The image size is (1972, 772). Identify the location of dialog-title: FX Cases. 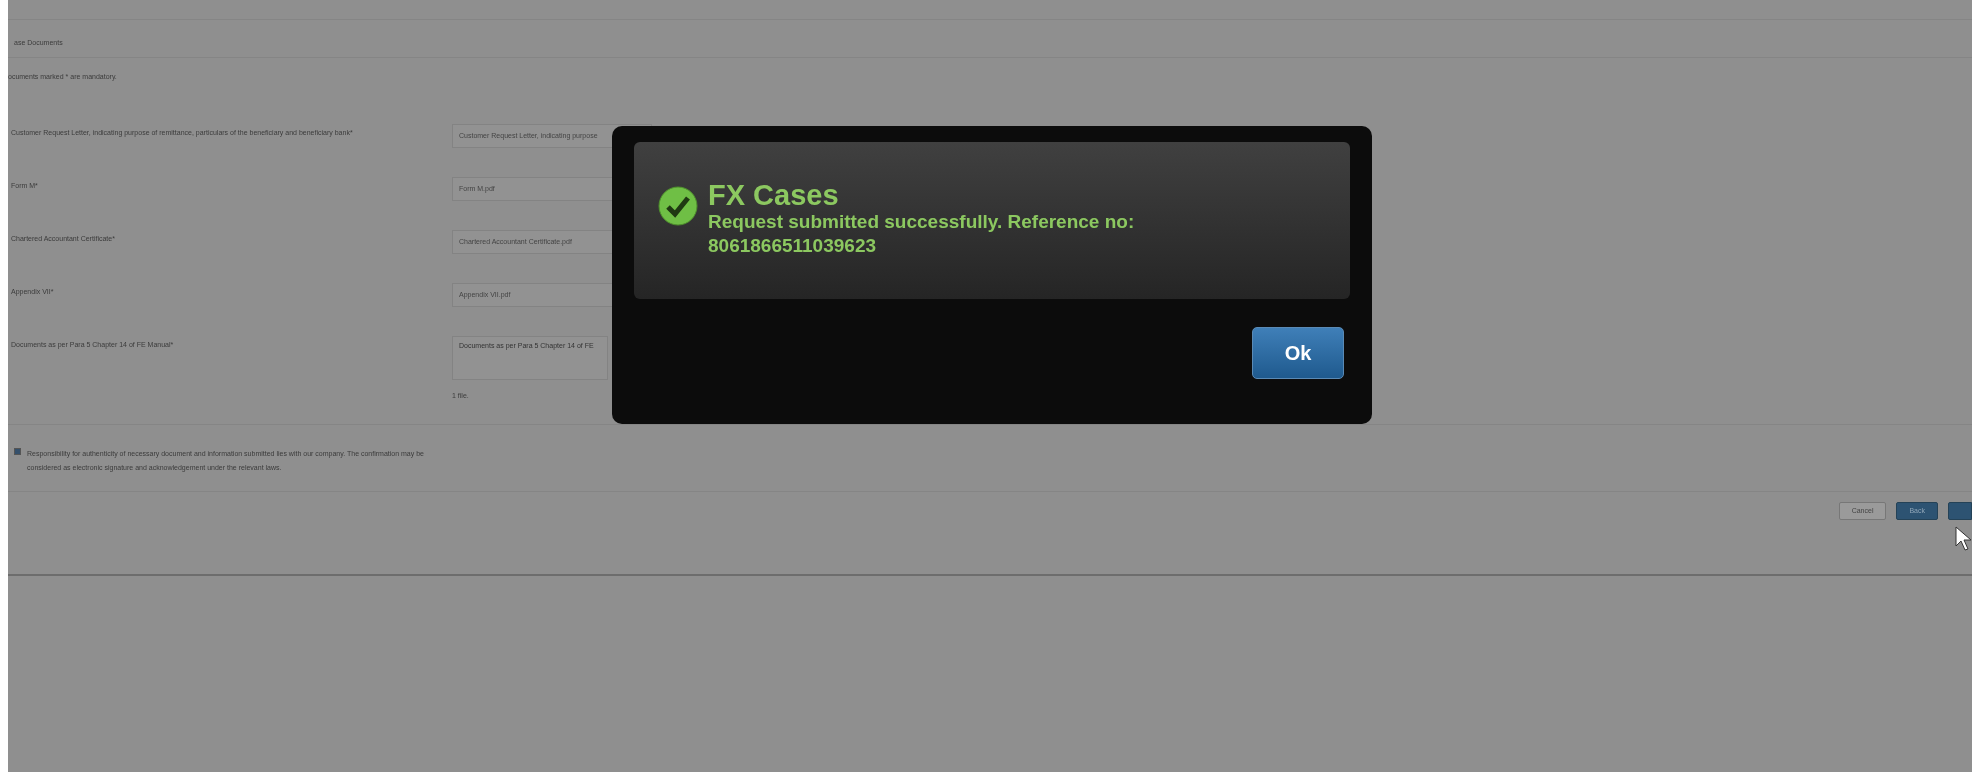
(774, 195).